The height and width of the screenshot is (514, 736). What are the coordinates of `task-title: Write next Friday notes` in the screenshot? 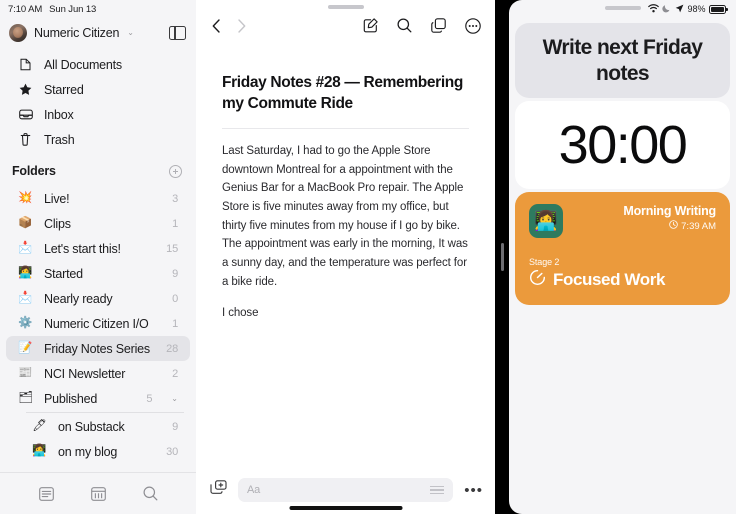 It's located at (622, 60).